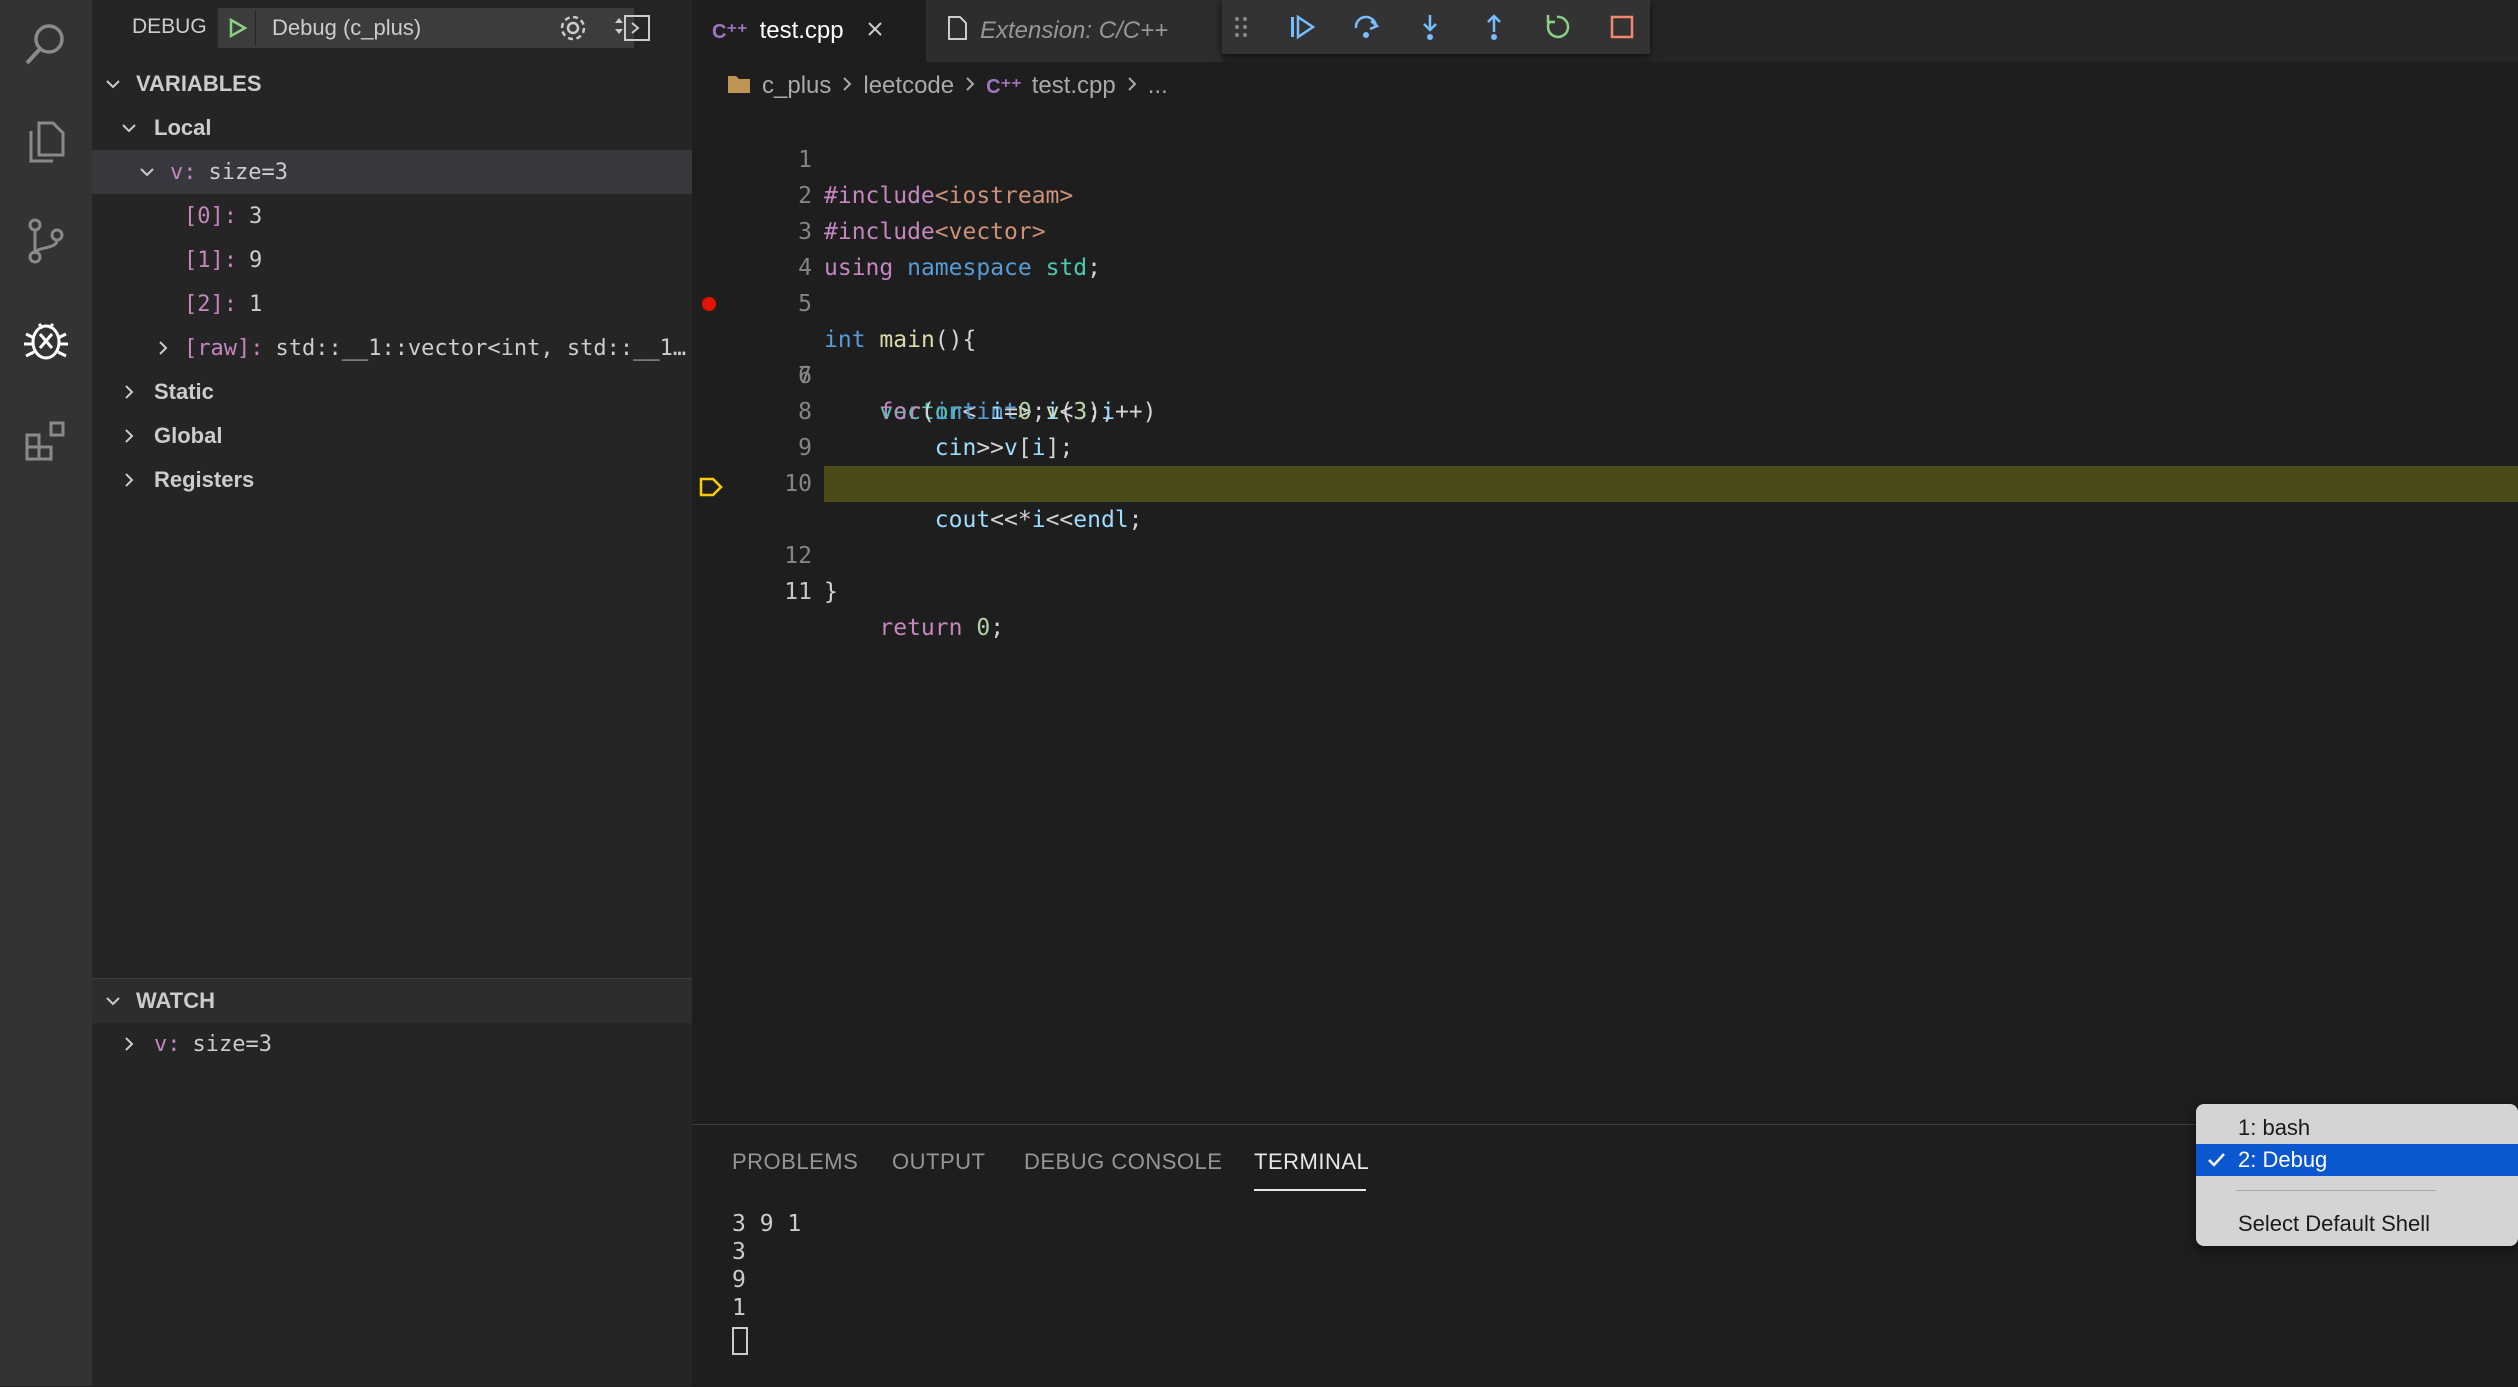  Describe the element at coordinates (183, 172) in the screenshot. I see `variable-name: v:` at that location.